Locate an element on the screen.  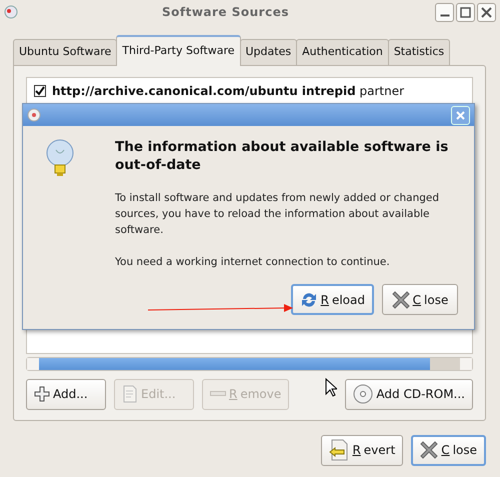
dialog-note: You need a working internet connection to continue. is located at coordinates (253, 262).